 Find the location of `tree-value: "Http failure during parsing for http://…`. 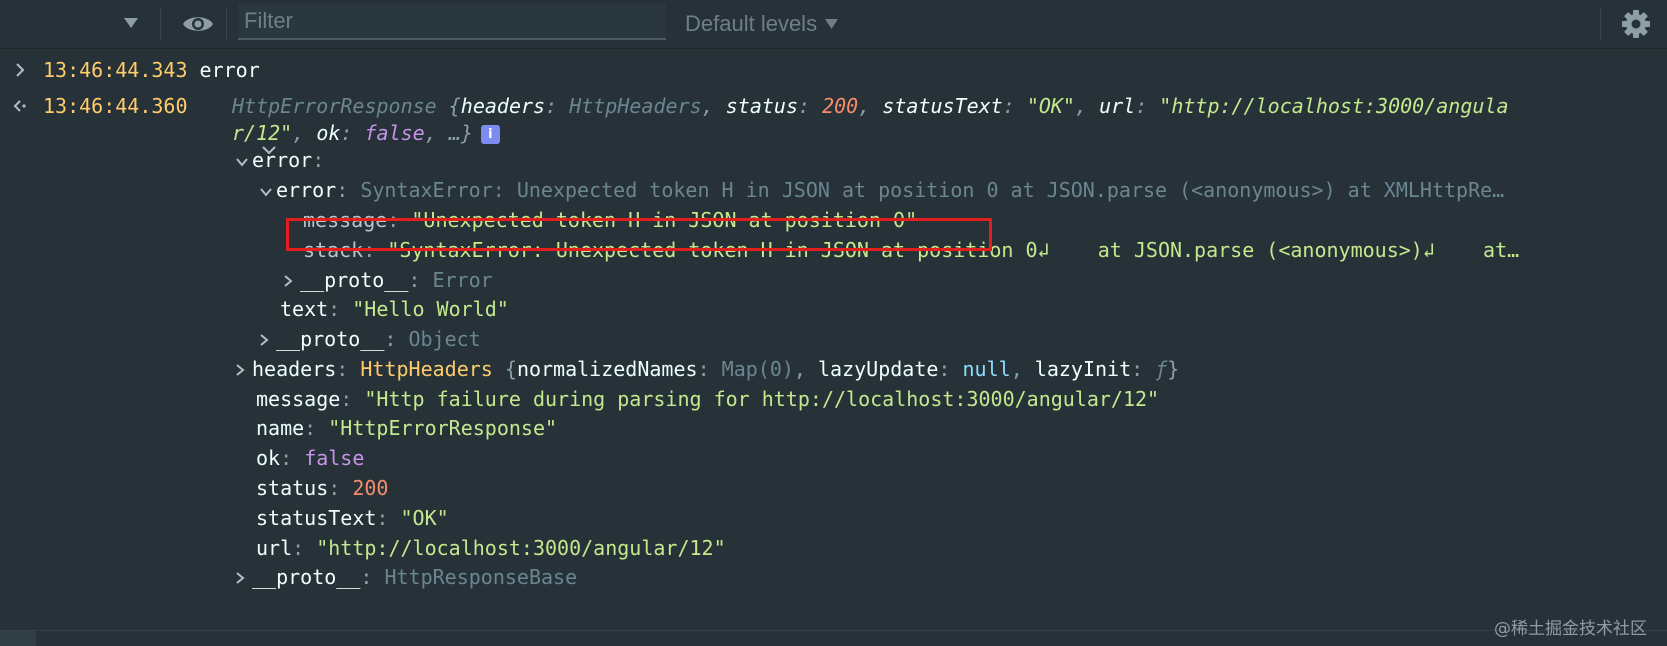

tree-value: "Http failure during parsing for http://… is located at coordinates (762, 399).